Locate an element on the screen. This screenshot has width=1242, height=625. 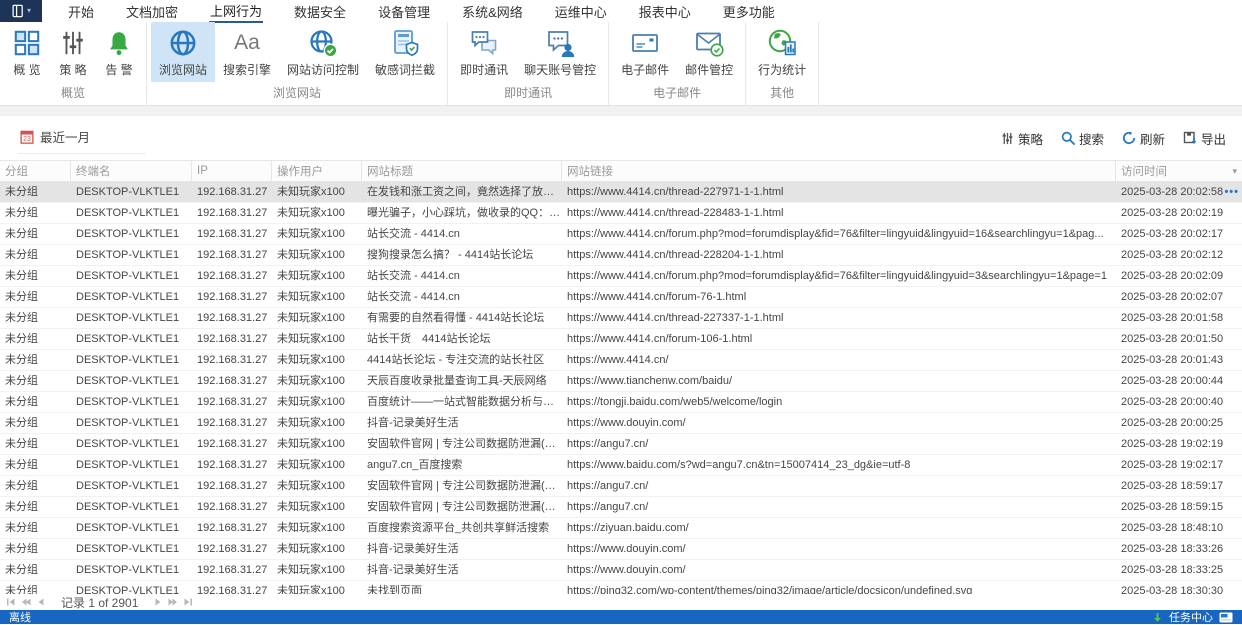
ribbon-item-label: 搜索引擎 is located at coordinates (247, 70).